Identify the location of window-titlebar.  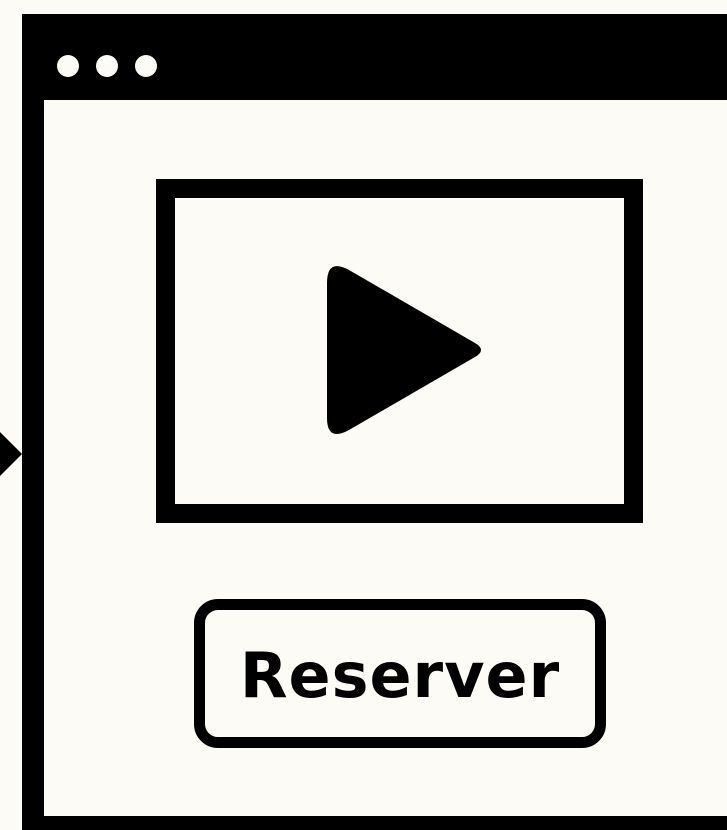
(374, 57).